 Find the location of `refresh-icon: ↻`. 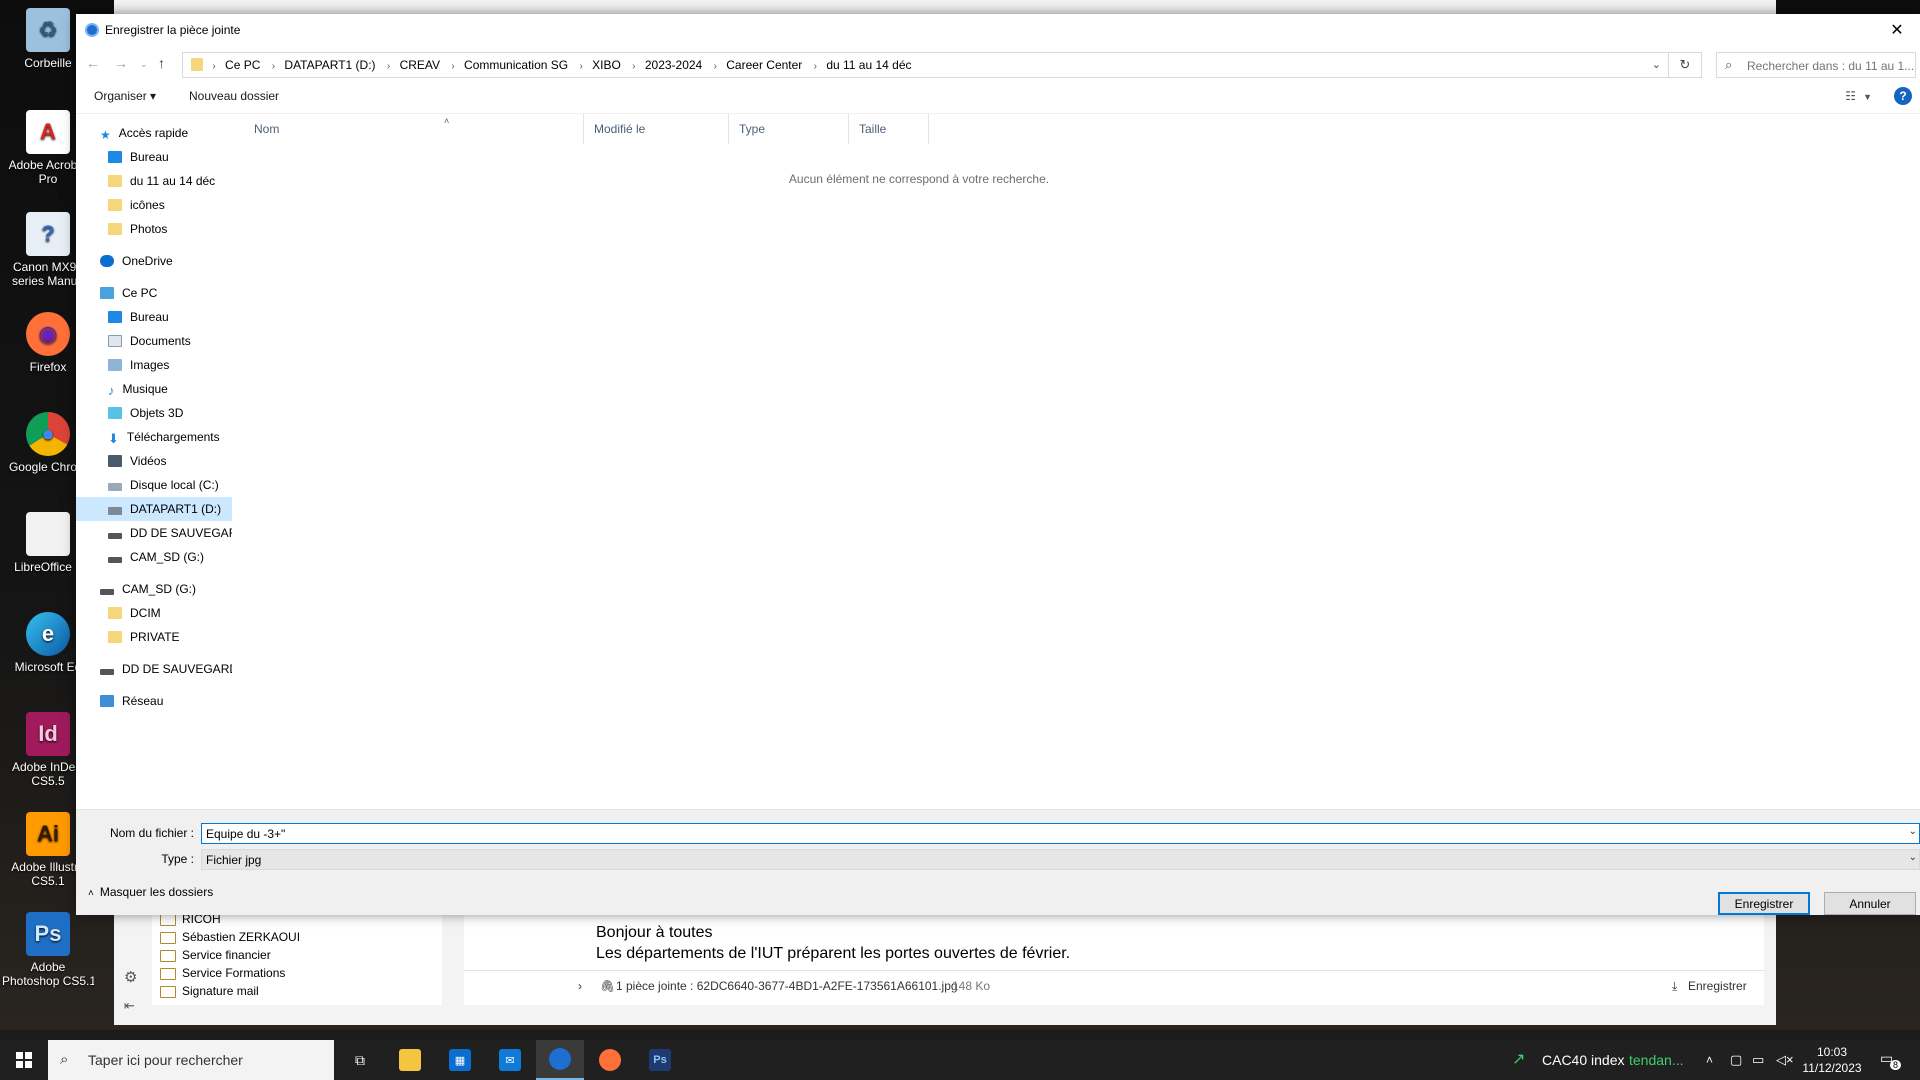

refresh-icon: ↻ is located at coordinates (1684, 65).